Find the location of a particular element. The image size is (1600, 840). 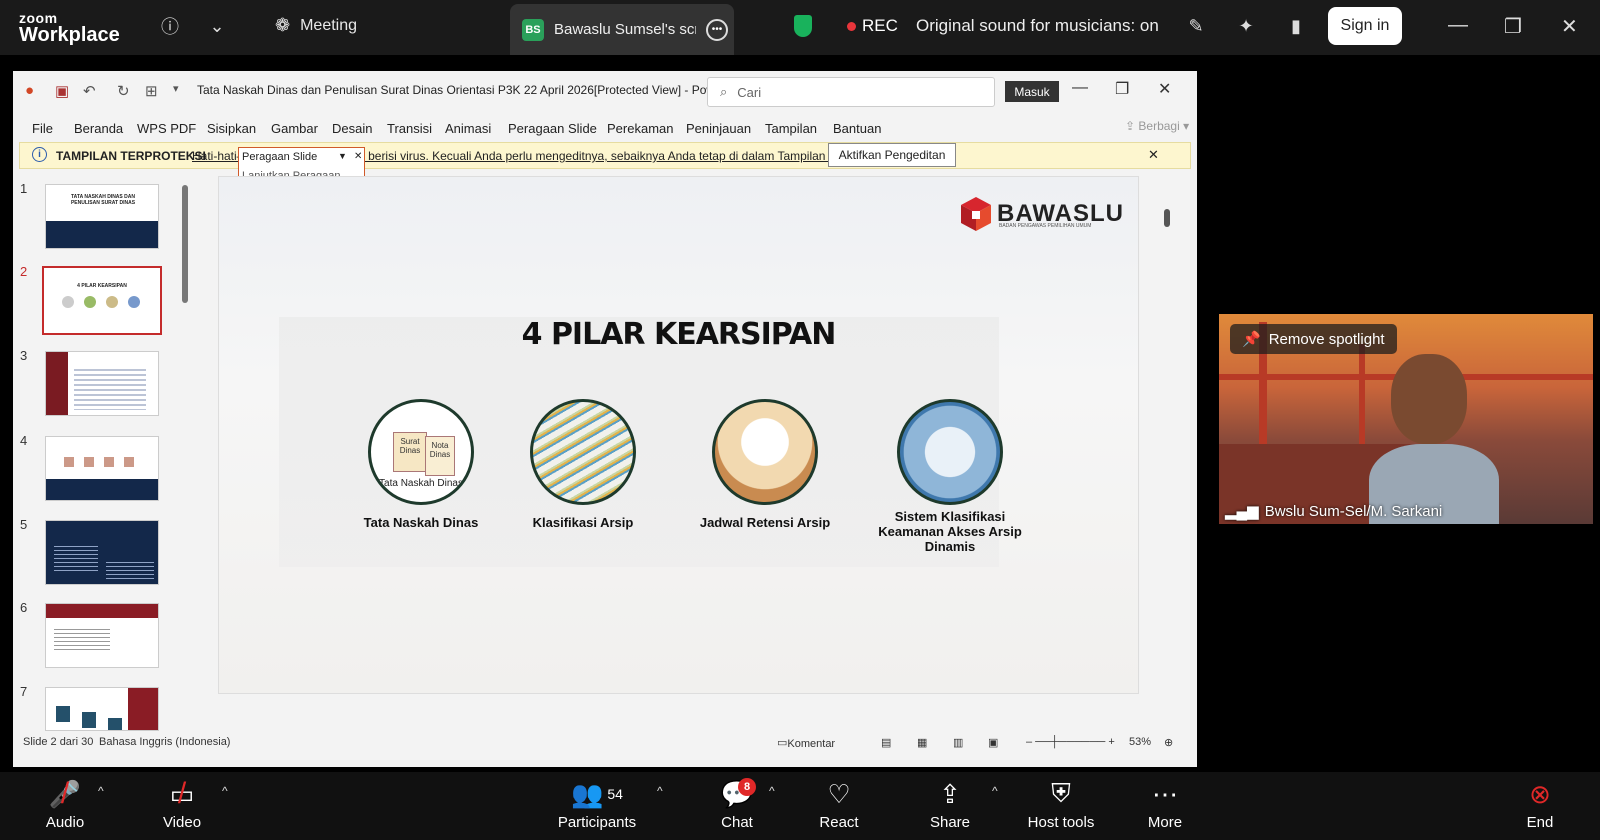

share-button: ⇪ Share is located at coordinates (950, 805).